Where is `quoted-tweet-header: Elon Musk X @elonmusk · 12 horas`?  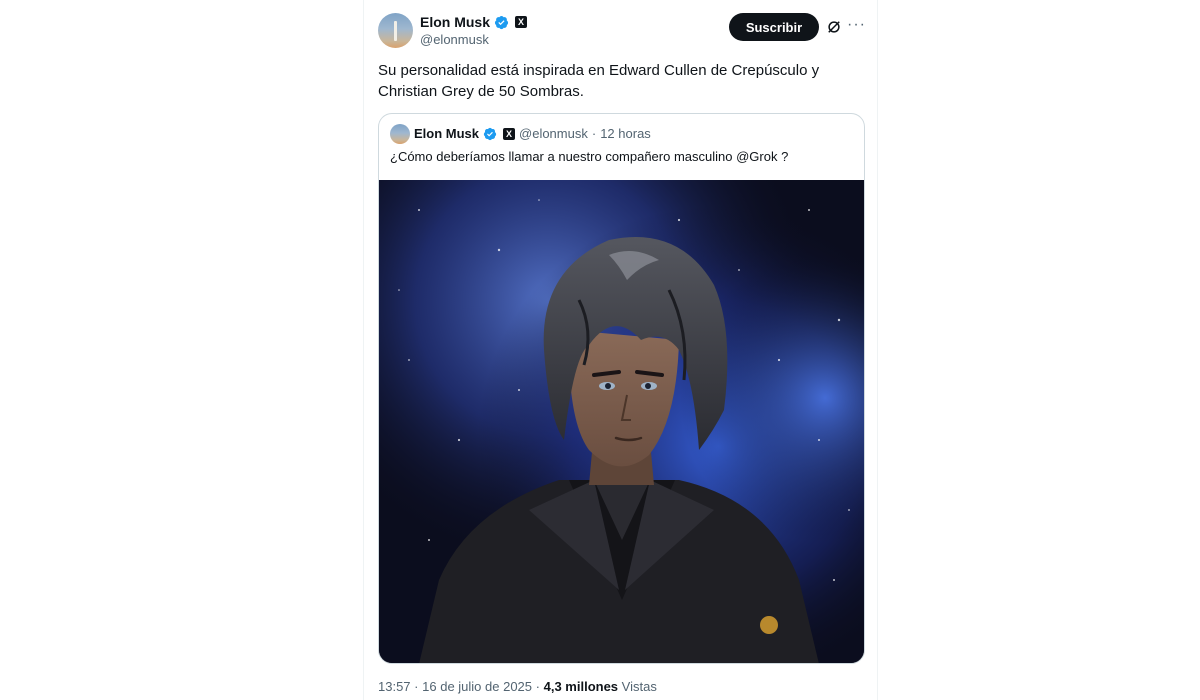
quoted-tweet-header: Elon Musk X @elonmusk · 12 horas is located at coordinates (532, 133).